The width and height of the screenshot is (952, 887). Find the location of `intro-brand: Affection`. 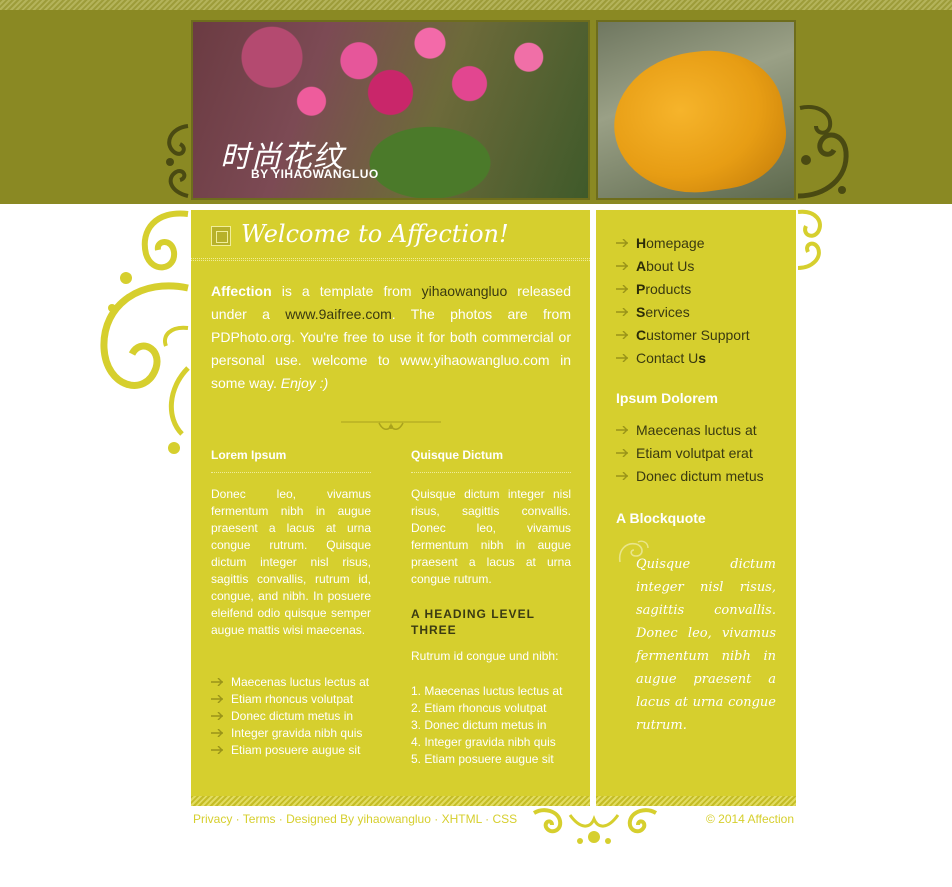

intro-brand: Affection is located at coordinates (241, 291).